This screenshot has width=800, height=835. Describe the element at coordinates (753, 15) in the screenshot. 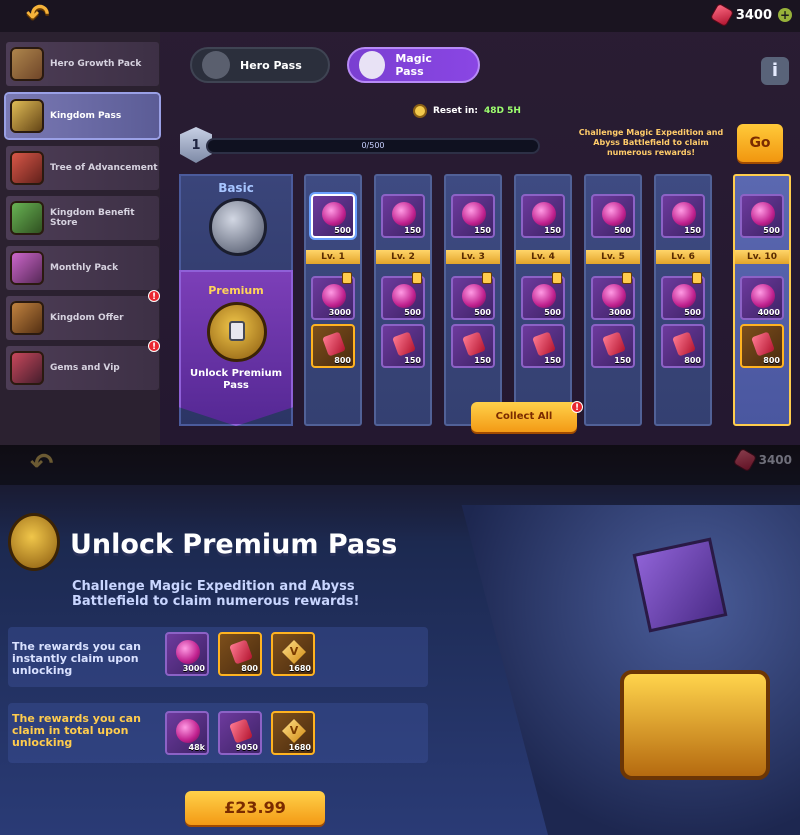

I see `gem-count: 3400` at that location.